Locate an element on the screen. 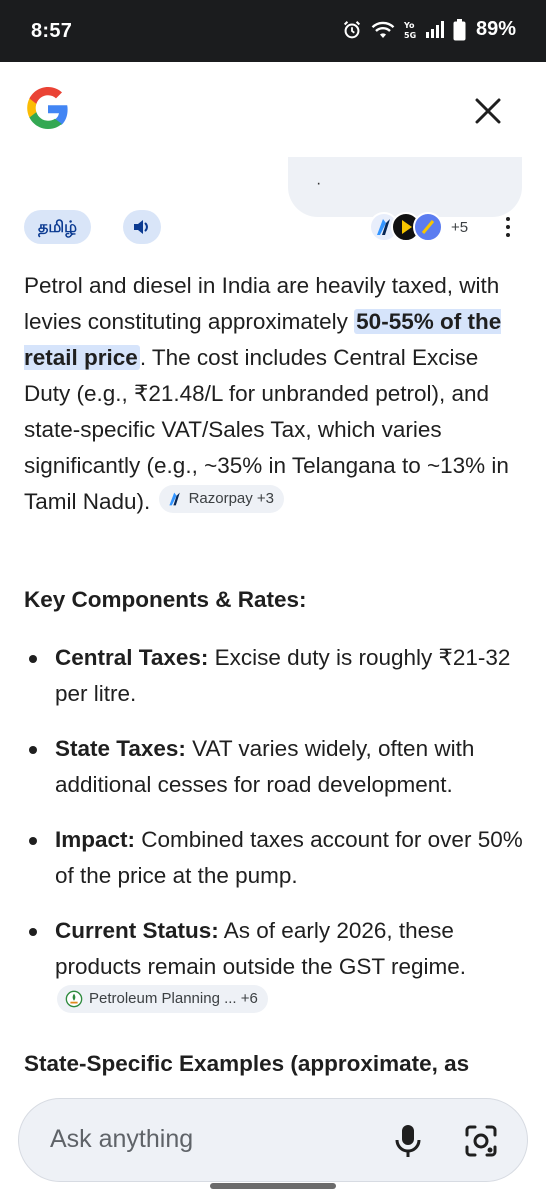 This screenshot has height=1200, width=546. close-button is located at coordinates (488, 111).